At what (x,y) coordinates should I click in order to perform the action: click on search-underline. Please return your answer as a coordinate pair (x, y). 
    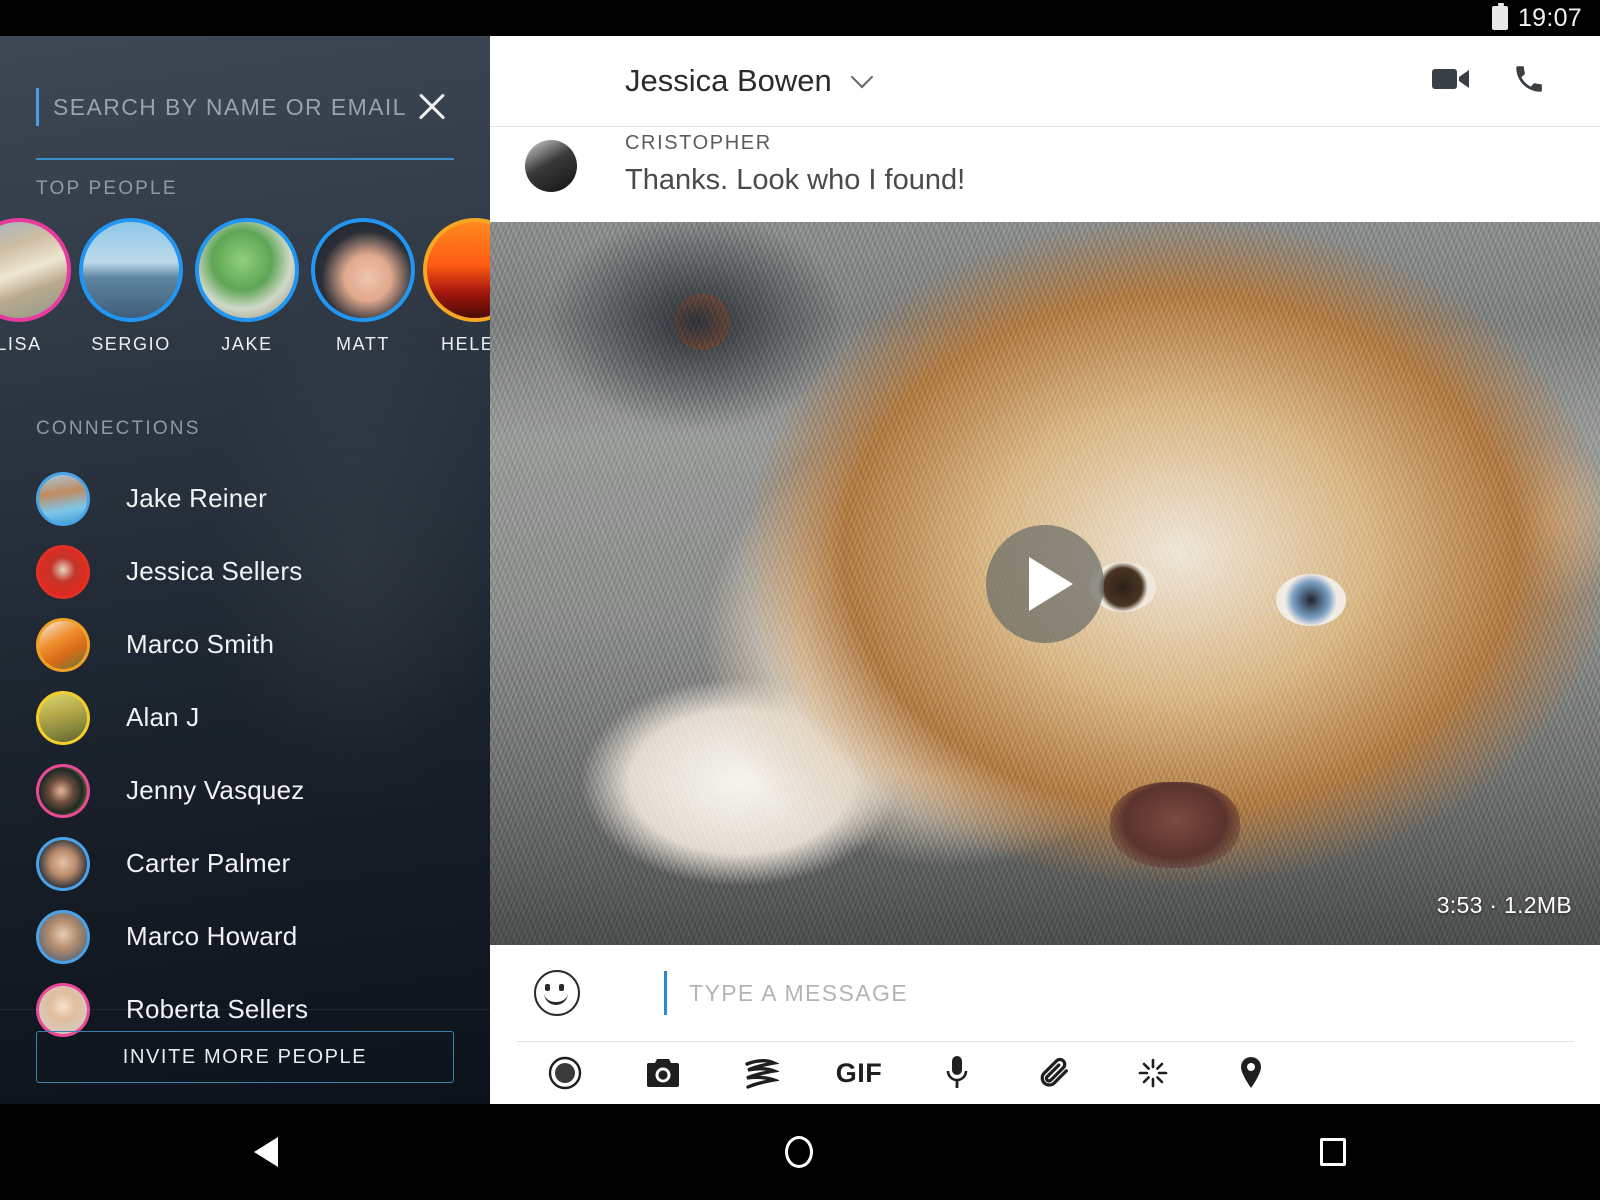
    Looking at the image, I should click on (245, 159).